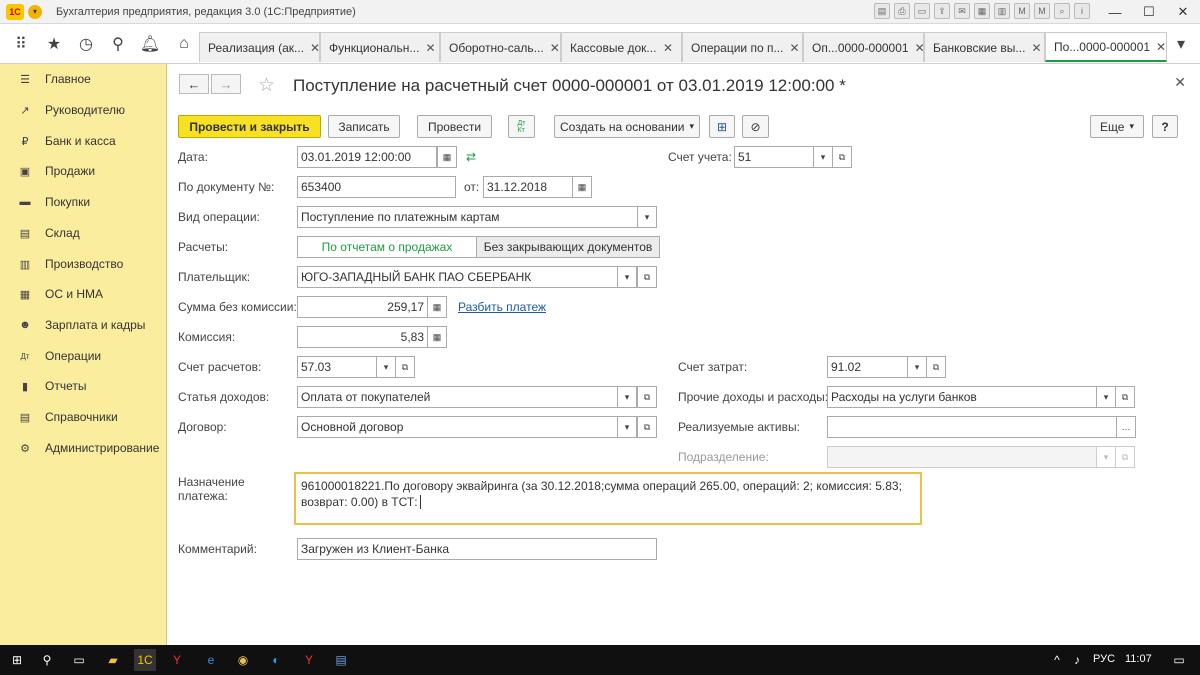  Describe the element at coordinates (341, 660) in the screenshot. I see `document-app-icon: ▤` at that location.